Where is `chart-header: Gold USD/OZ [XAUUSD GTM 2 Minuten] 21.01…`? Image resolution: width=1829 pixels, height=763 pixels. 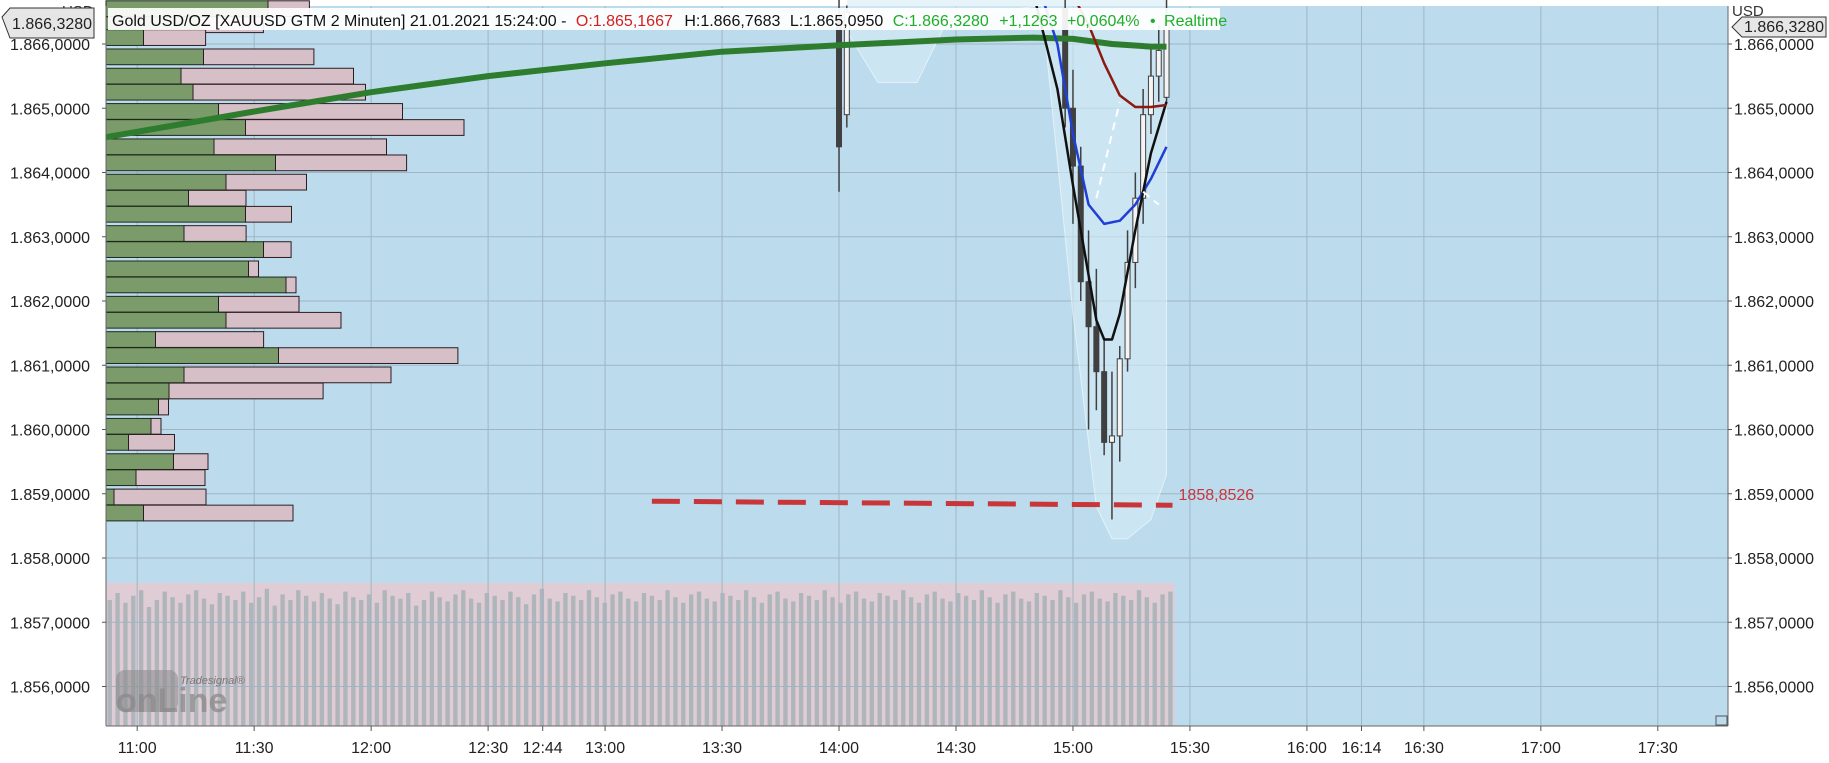
chart-header: Gold USD/OZ [XAUUSD GTM 2 Minuten] 21.01… is located at coordinates (667, 19).